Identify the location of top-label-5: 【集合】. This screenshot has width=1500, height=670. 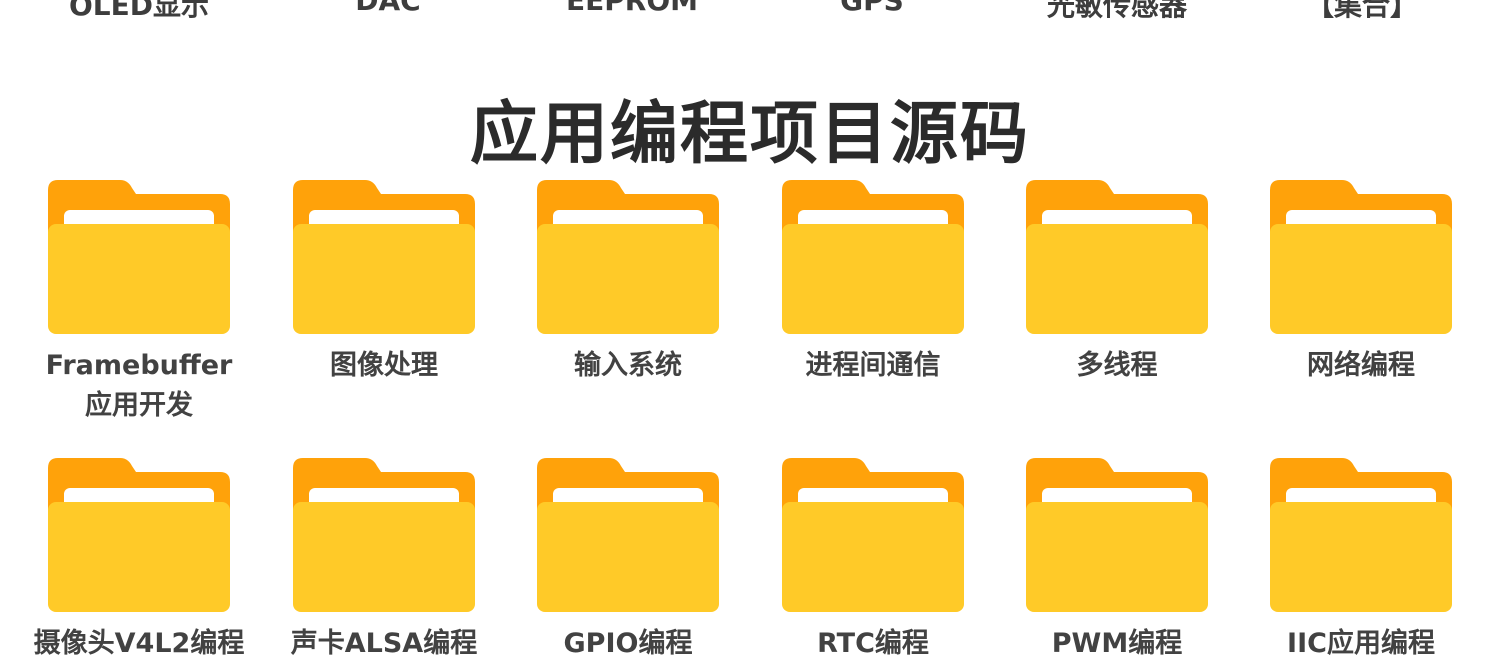
(1361, 10).